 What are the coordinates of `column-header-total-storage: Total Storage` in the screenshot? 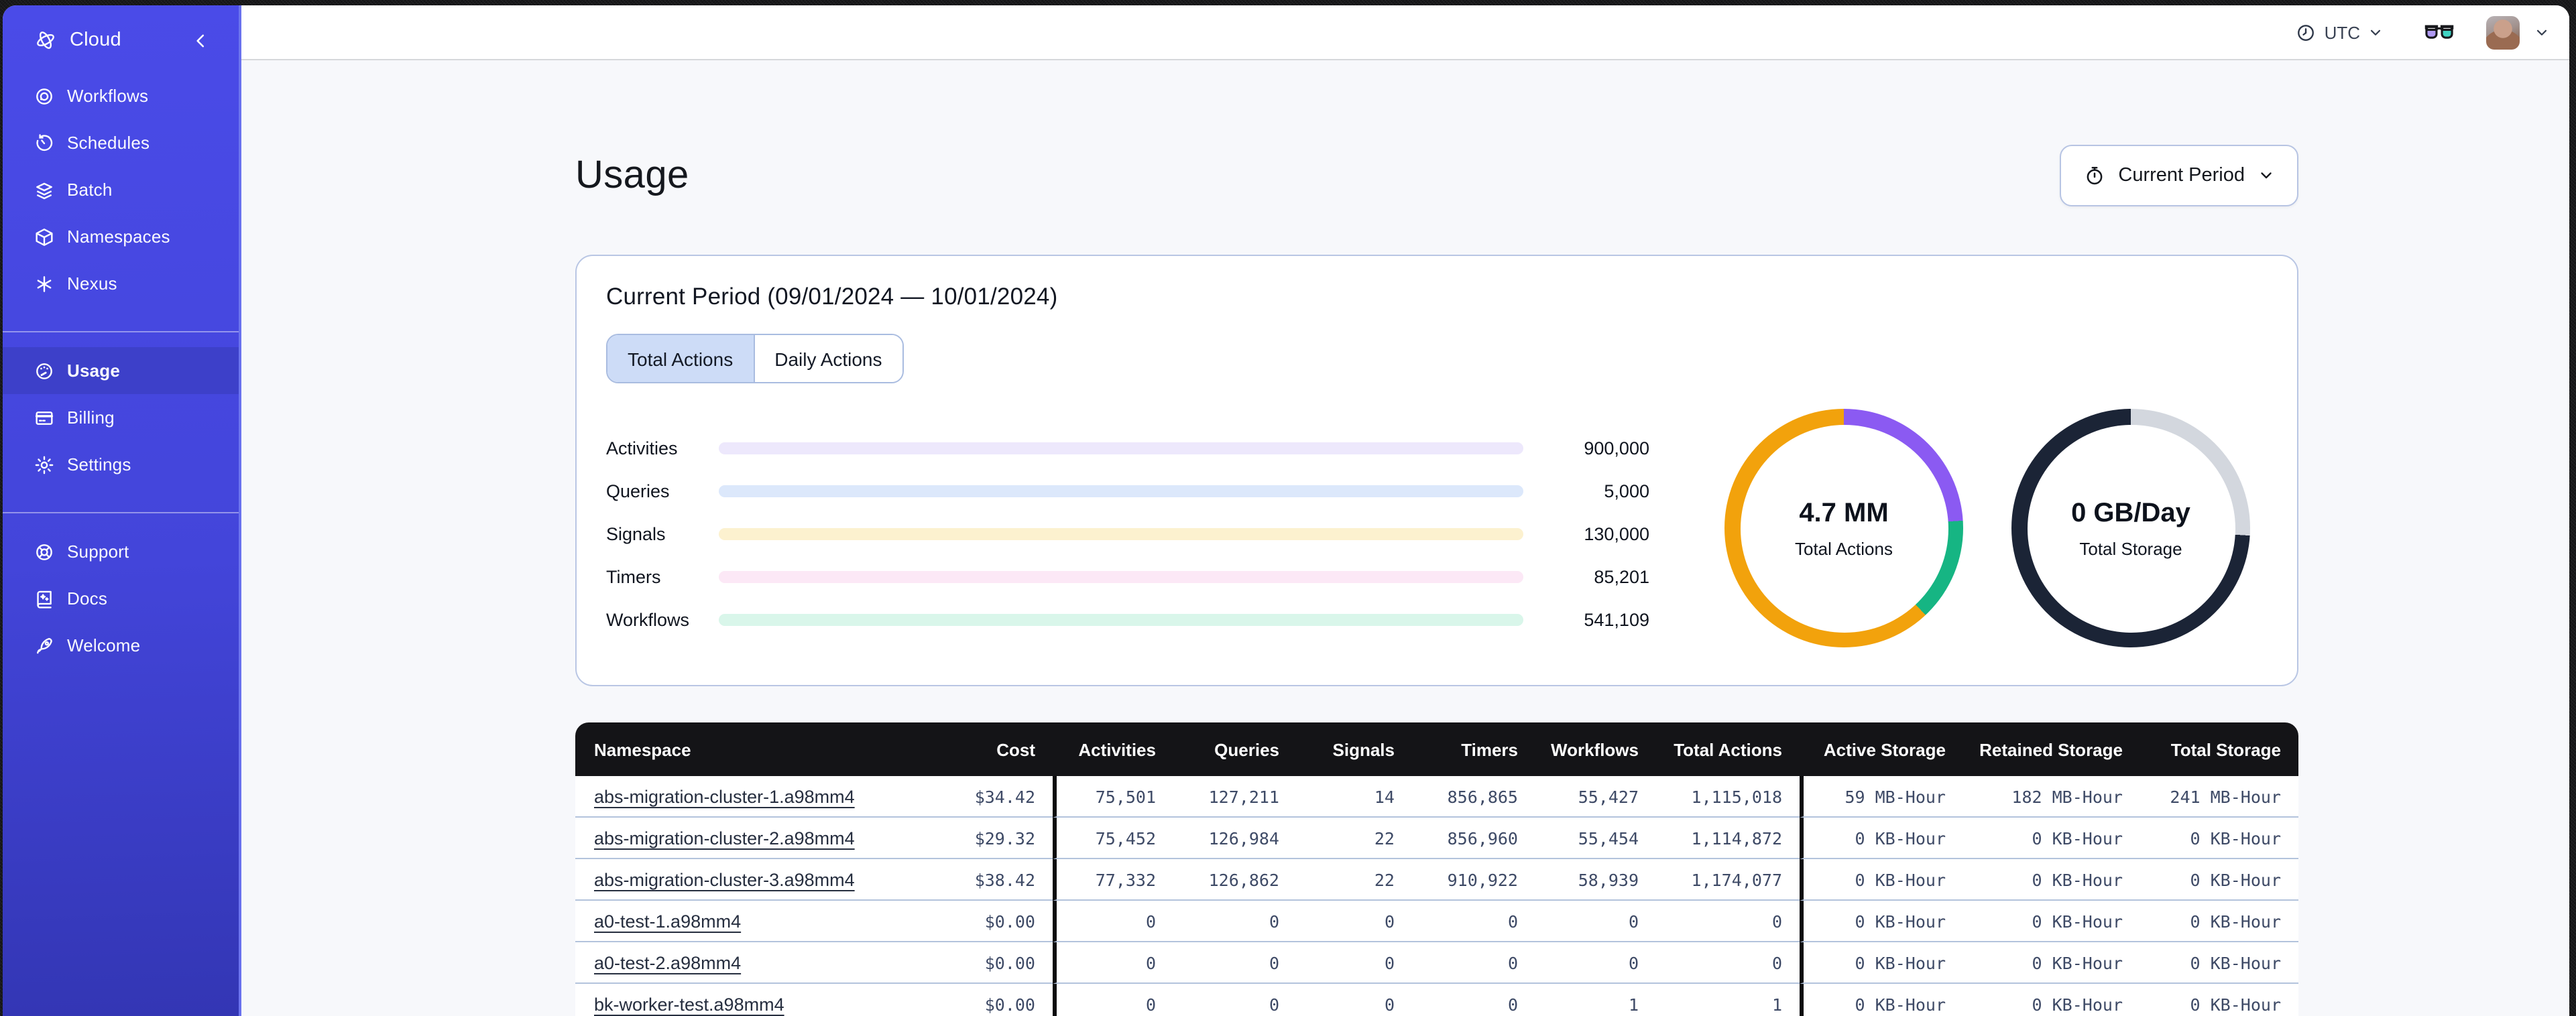 It's located at (2219, 749).